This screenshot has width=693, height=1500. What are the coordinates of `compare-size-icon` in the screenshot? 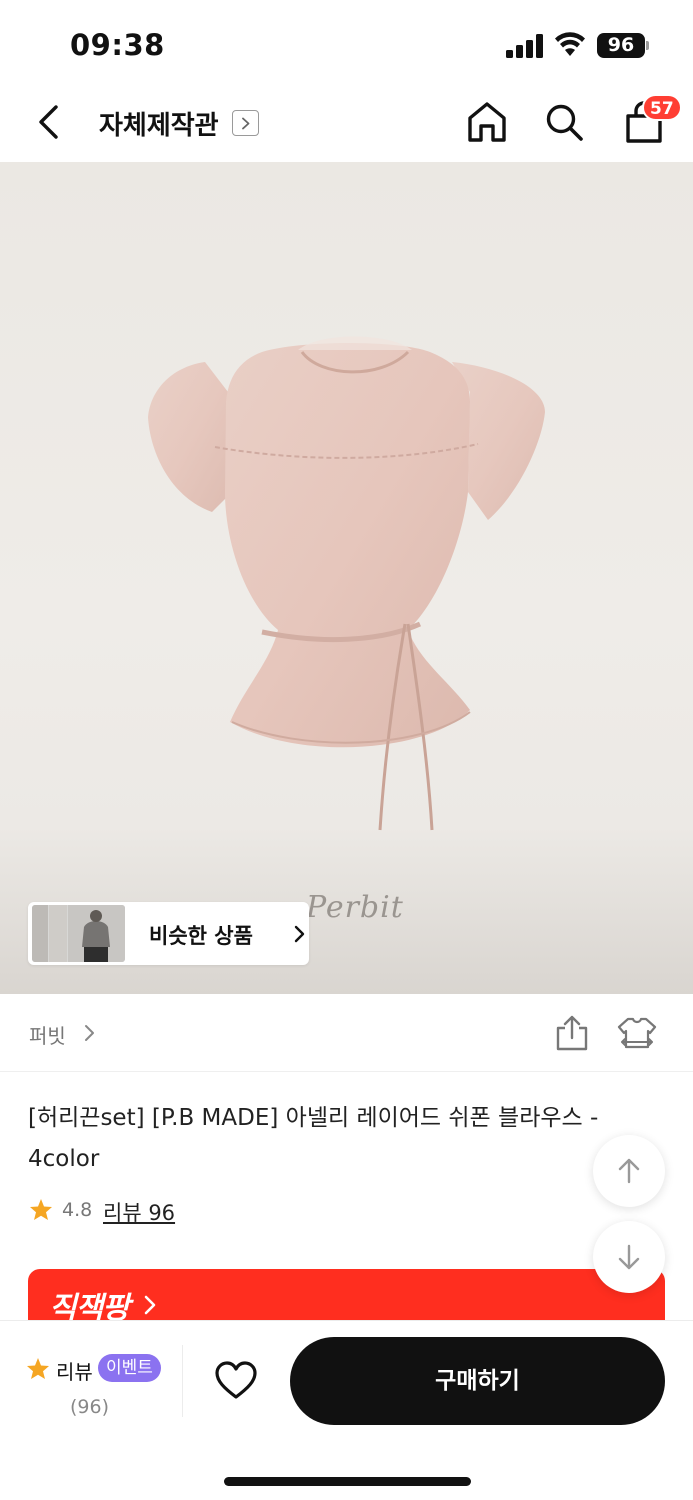 It's located at (637, 1033).